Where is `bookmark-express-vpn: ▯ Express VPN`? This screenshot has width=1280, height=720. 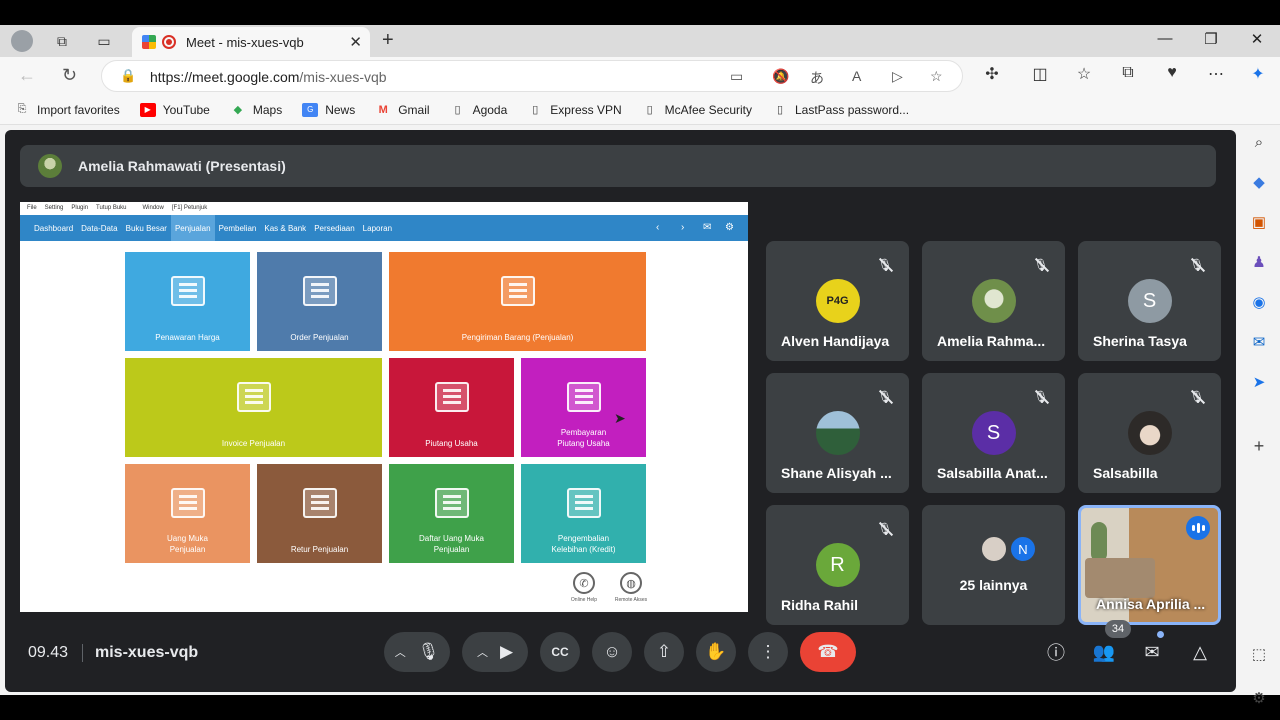
bookmark-express-vpn: ▯ Express VPN is located at coordinates (574, 110).